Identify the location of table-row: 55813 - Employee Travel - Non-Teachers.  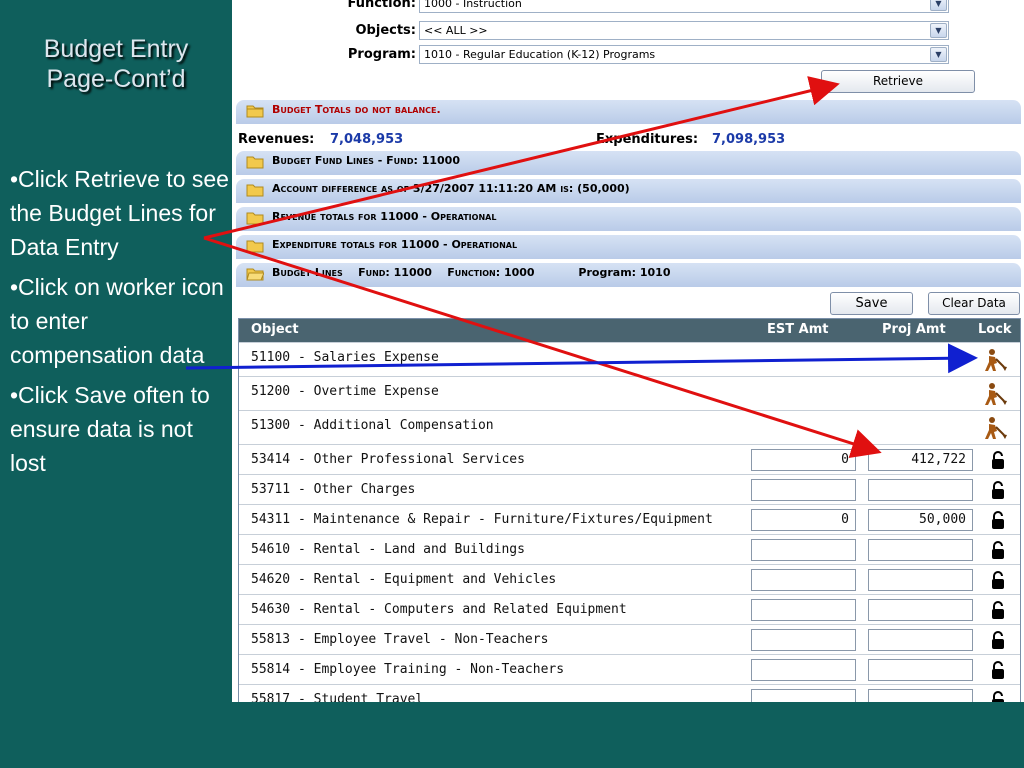
(629, 639).